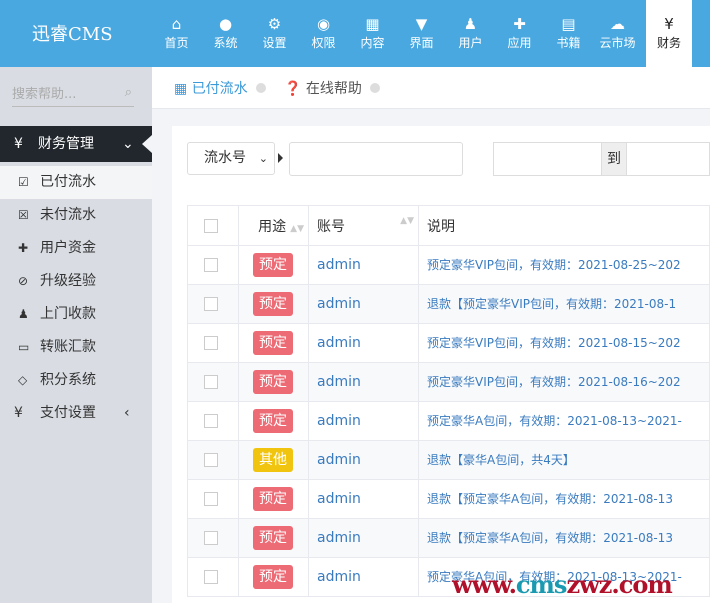 This screenshot has height=603, width=710. I want to click on description-cell: 退款【预定豪华A包间，有效期：2021-08-13, so click(564, 499).